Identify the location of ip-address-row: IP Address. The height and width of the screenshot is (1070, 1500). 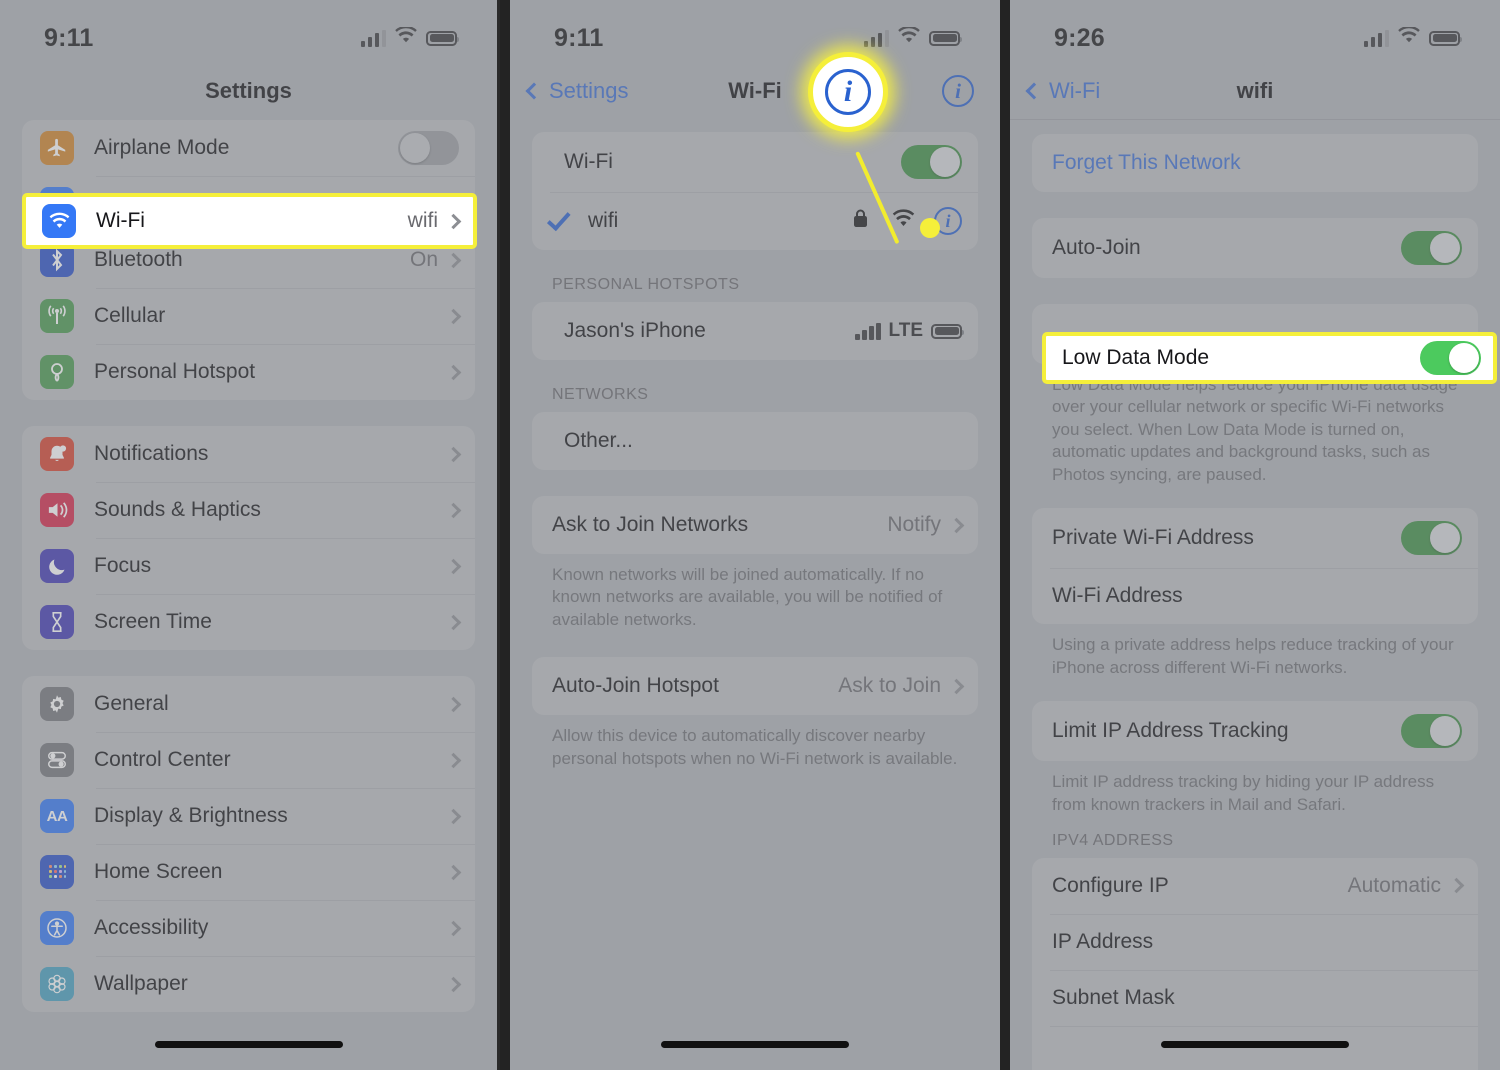
(1255, 941).